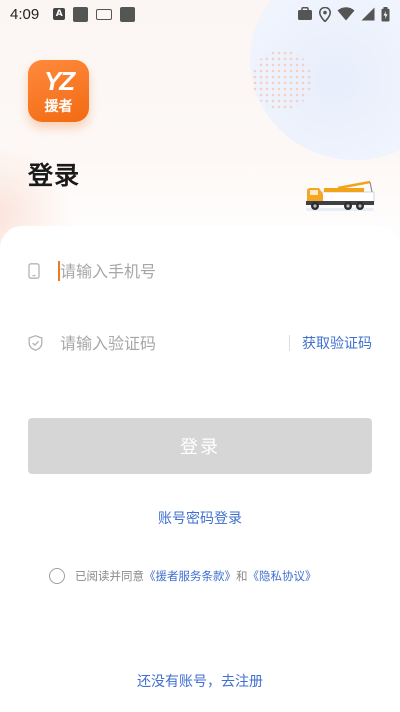 The width and height of the screenshot is (400, 712). Describe the element at coordinates (190, 576) in the screenshot. I see `terms-link: 《援者服务条款》` at that location.